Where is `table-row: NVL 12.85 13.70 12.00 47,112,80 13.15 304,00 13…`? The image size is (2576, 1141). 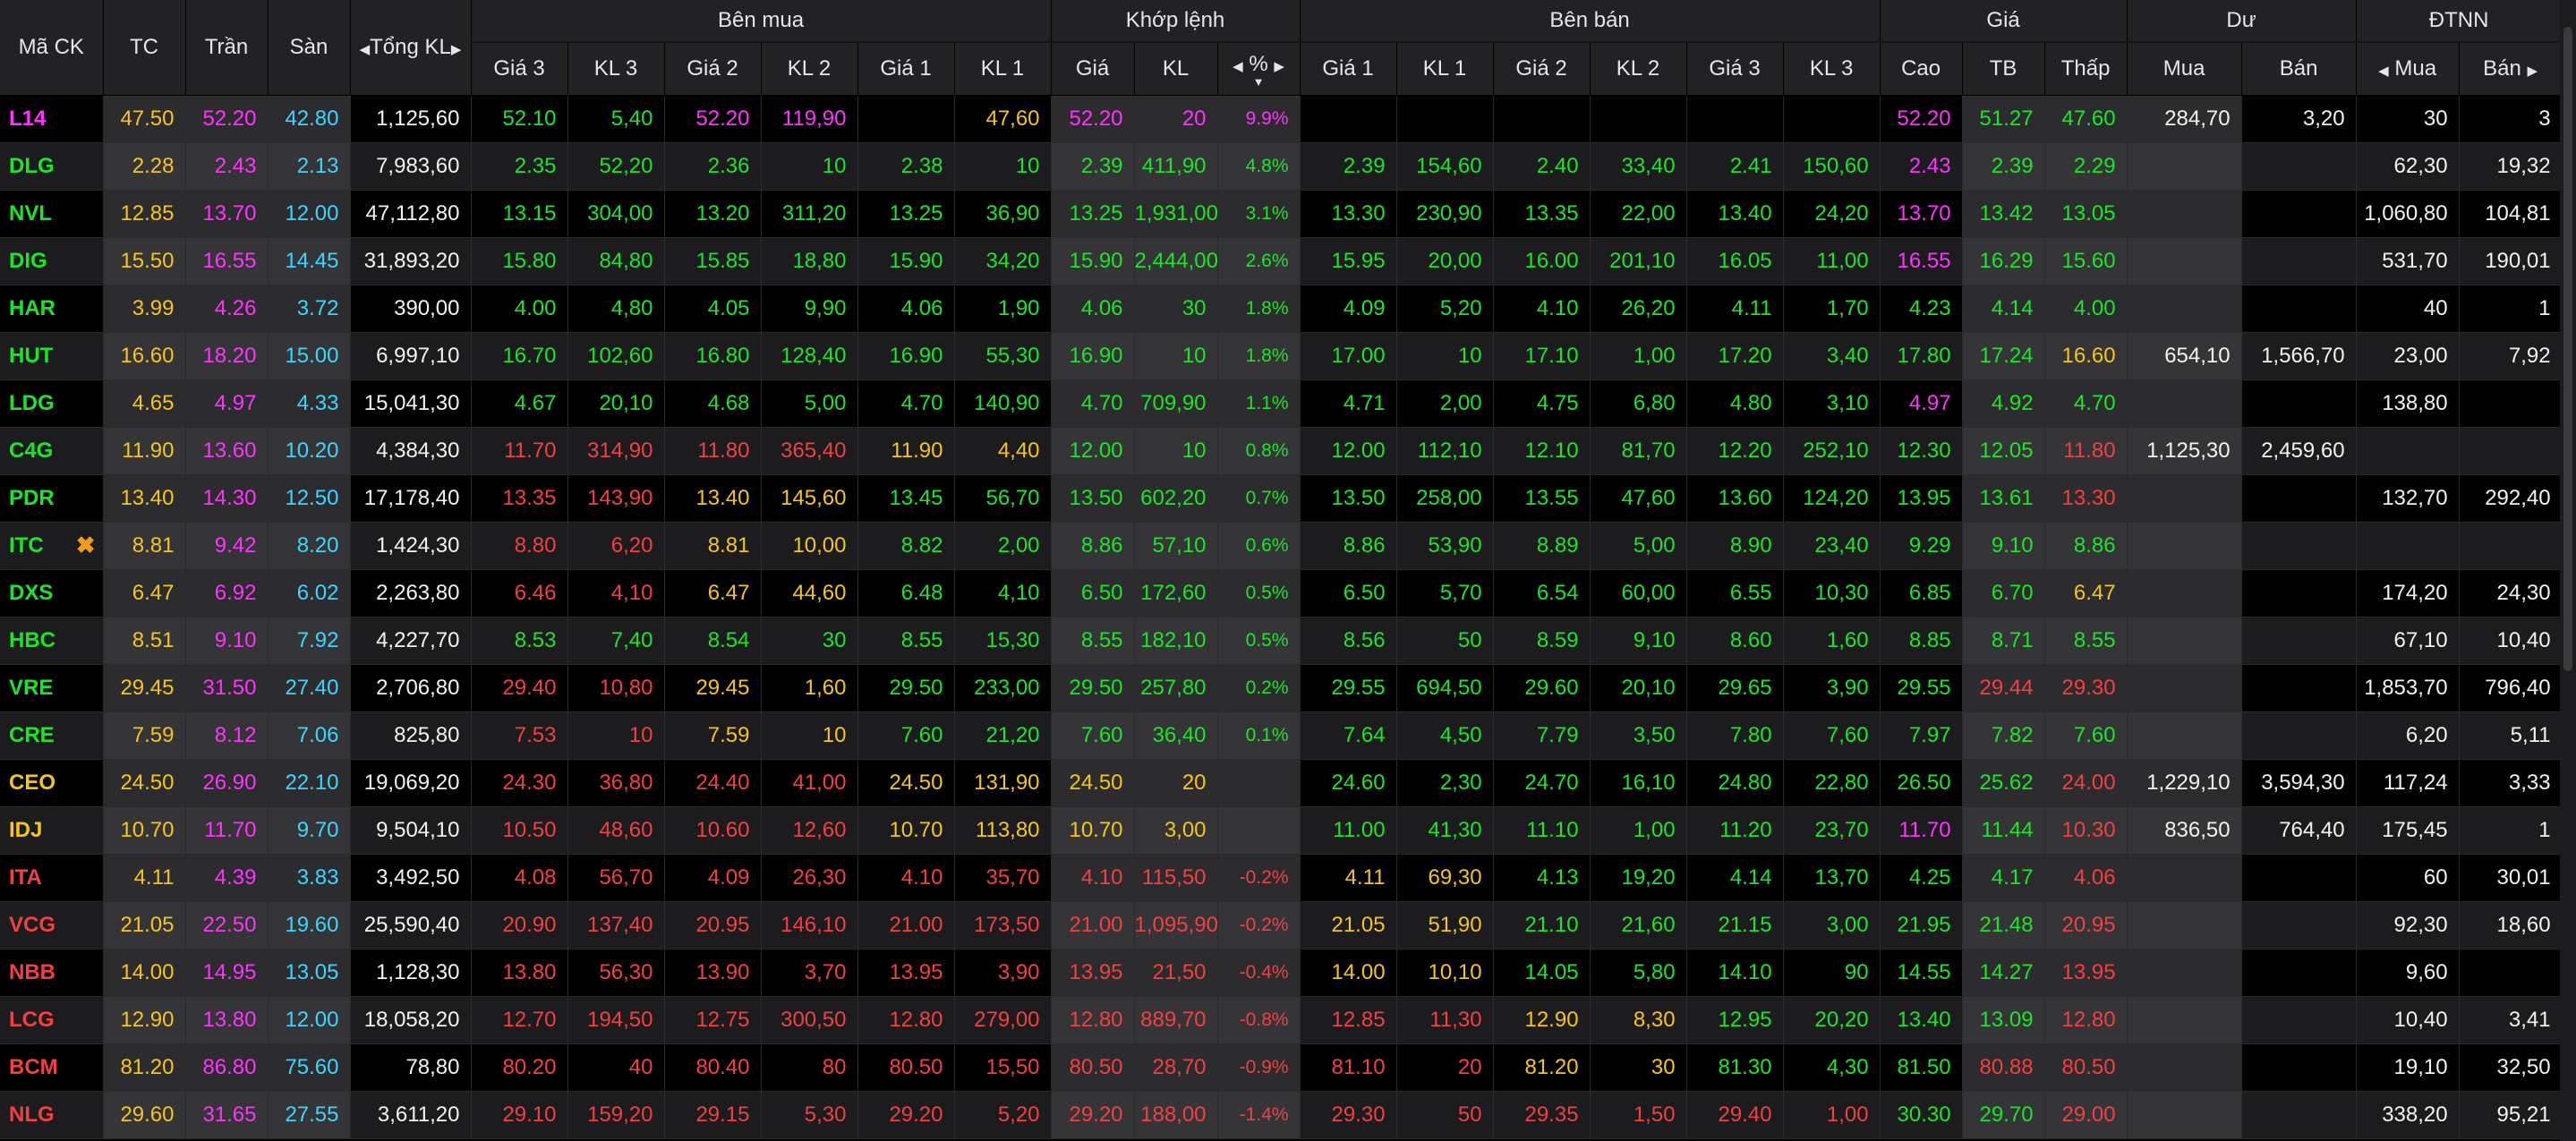 table-row: NVL 12.85 13.70 12.00 47,112,80 13.15 304,00 13… is located at coordinates (1281, 214).